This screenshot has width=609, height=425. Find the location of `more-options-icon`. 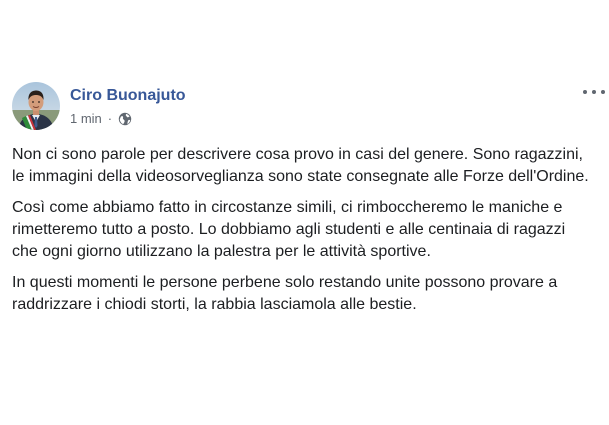

more-options-icon is located at coordinates (594, 92).